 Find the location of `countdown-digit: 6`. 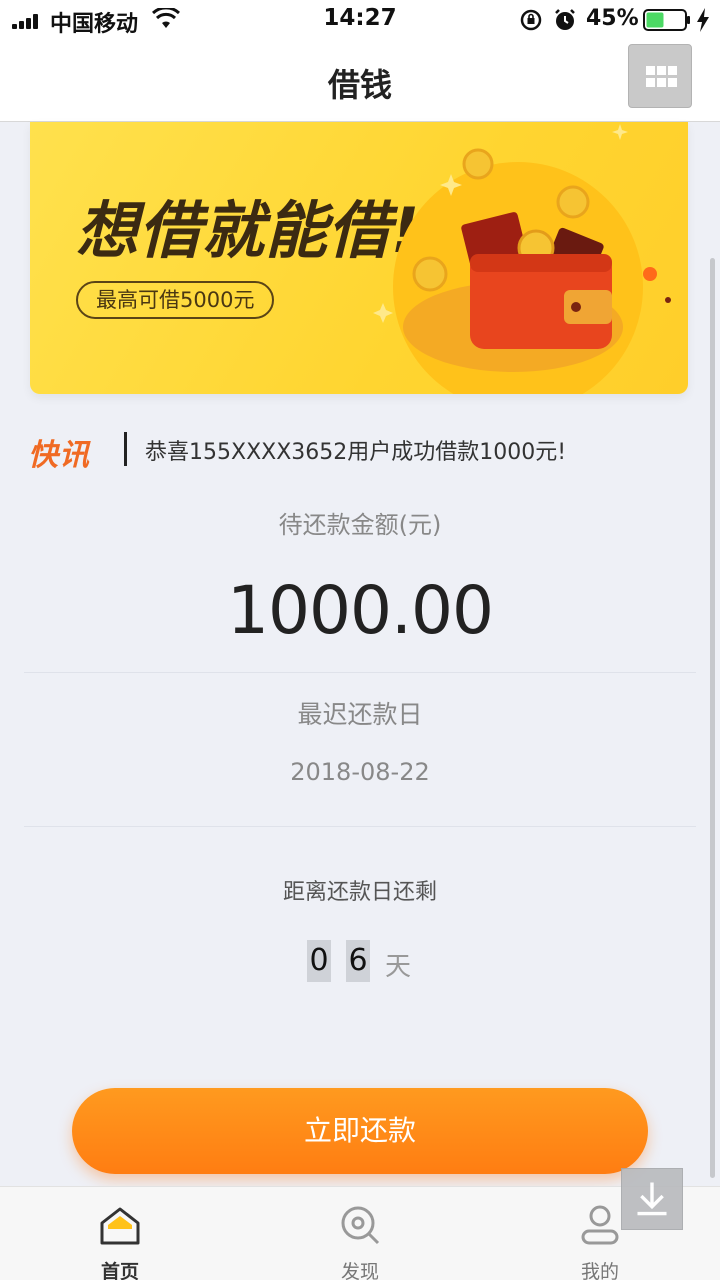

countdown-digit: 6 is located at coordinates (358, 961).